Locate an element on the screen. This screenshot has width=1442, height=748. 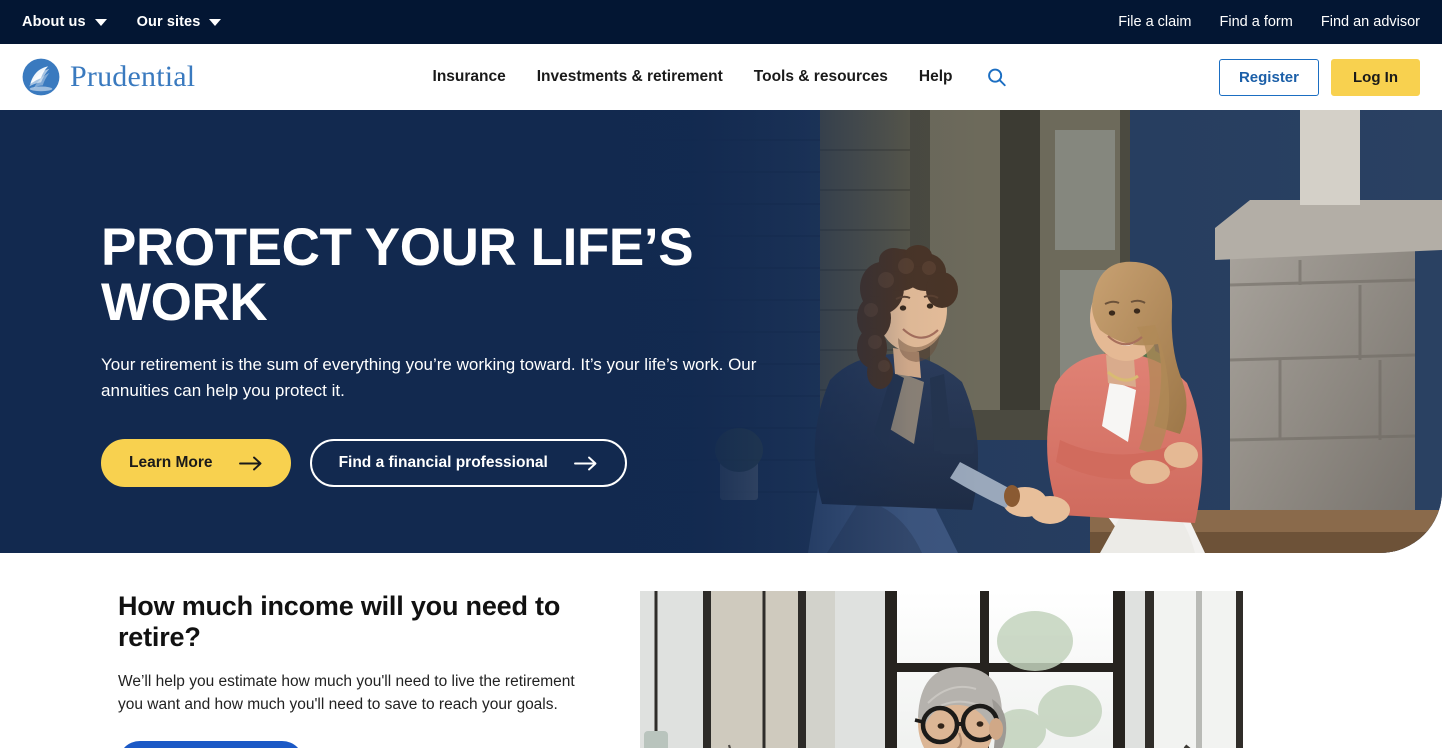
hero-find-professional-button: Find a financial professional is located at coordinates (468, 463).